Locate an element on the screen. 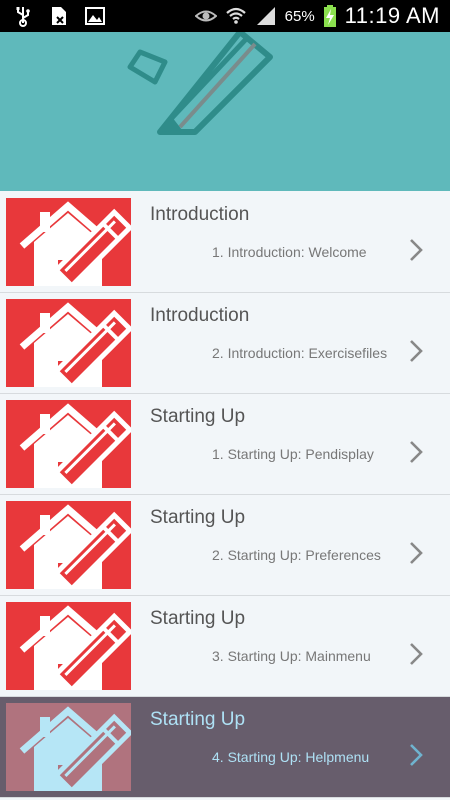  notification-icons is located at coordinates (59, 16).